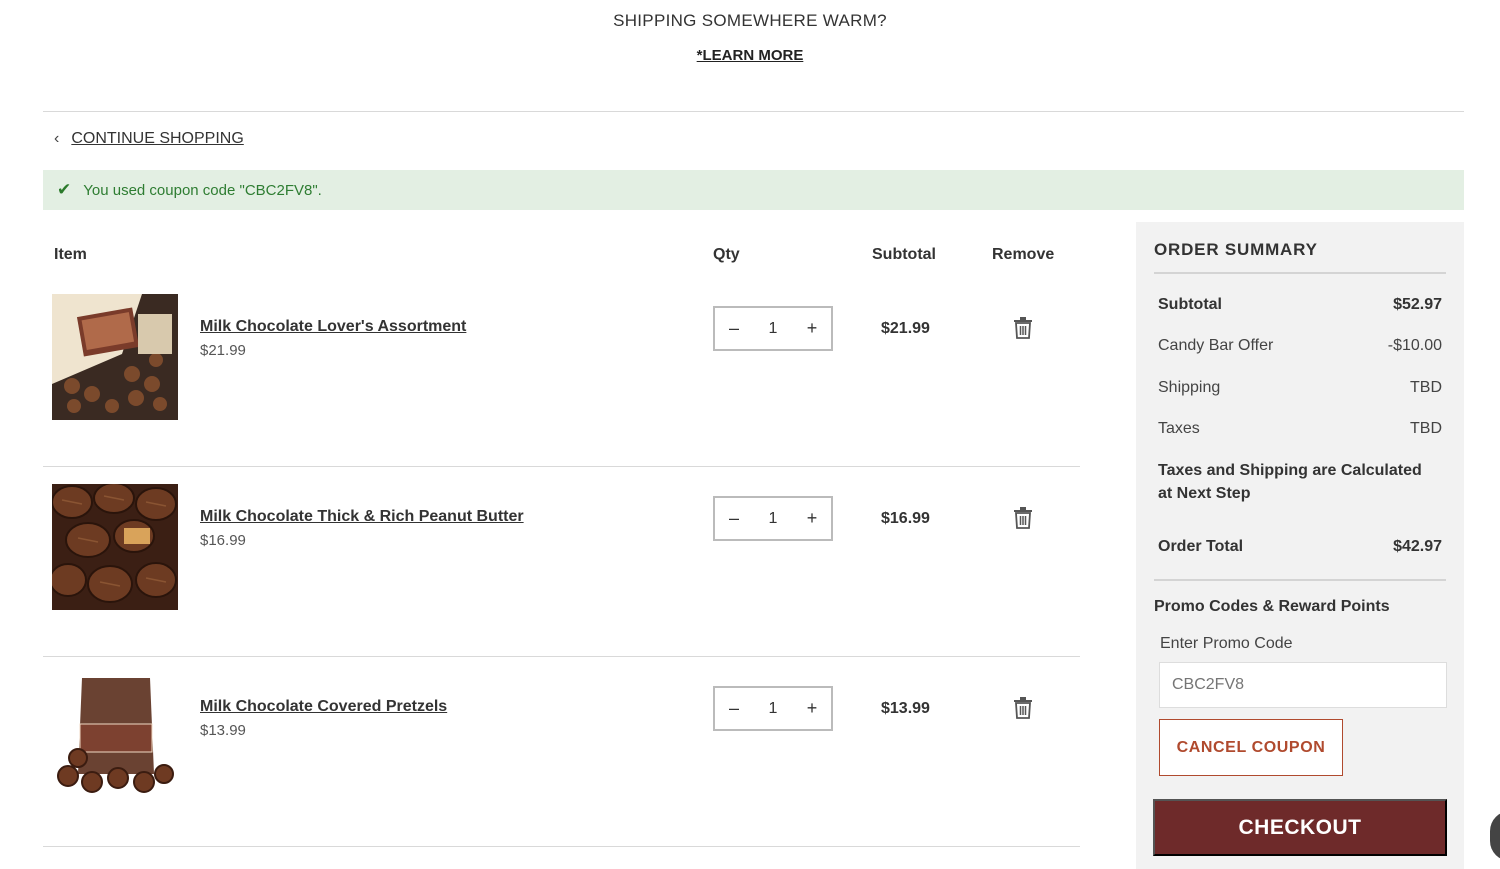 The image size is (1500, 869). Describe the element at coordinates (323, 707) in the screenshot. I see `product-name-link: Milk Chocolate Covered Pretzels` at that location.